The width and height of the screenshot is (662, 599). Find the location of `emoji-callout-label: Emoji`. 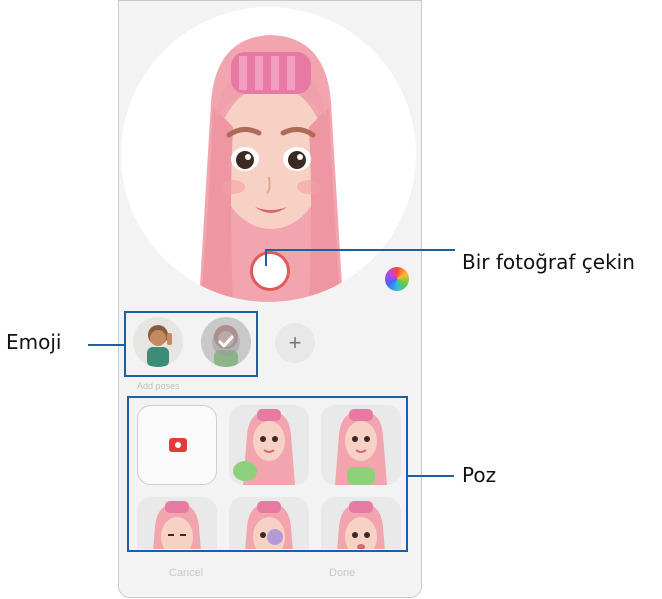

emoji-callout-label: Emoji is located at coordinates (34, 342).